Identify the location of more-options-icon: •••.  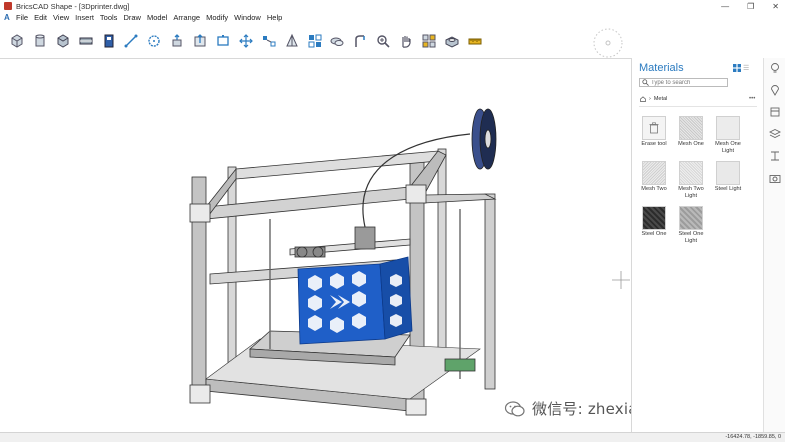
(752, 99).